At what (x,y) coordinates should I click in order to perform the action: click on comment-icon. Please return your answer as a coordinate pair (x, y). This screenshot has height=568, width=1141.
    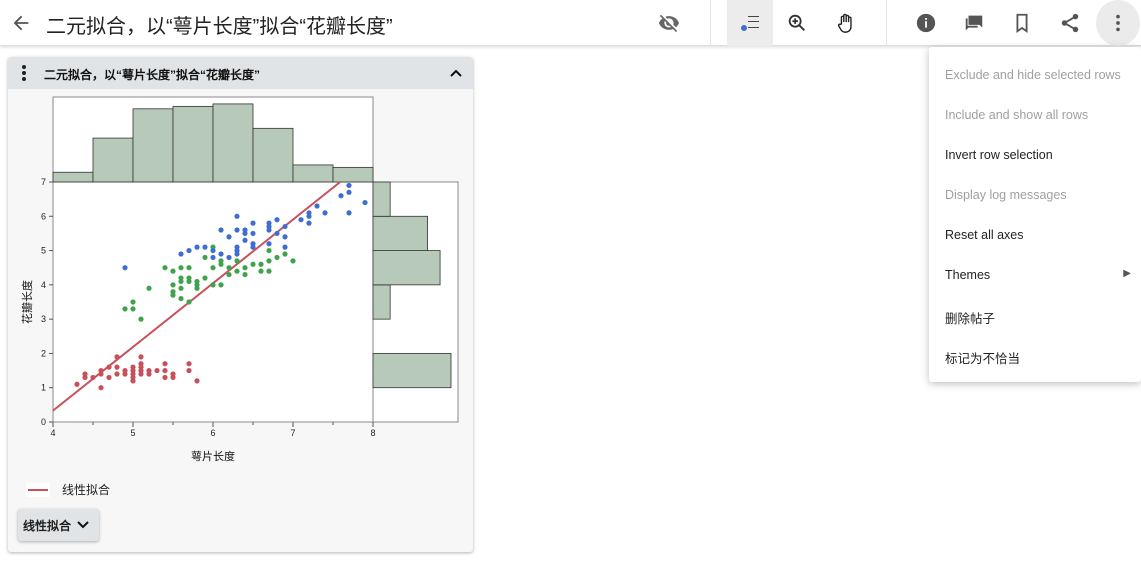
    Looking at the image, I should click on (974, 23).